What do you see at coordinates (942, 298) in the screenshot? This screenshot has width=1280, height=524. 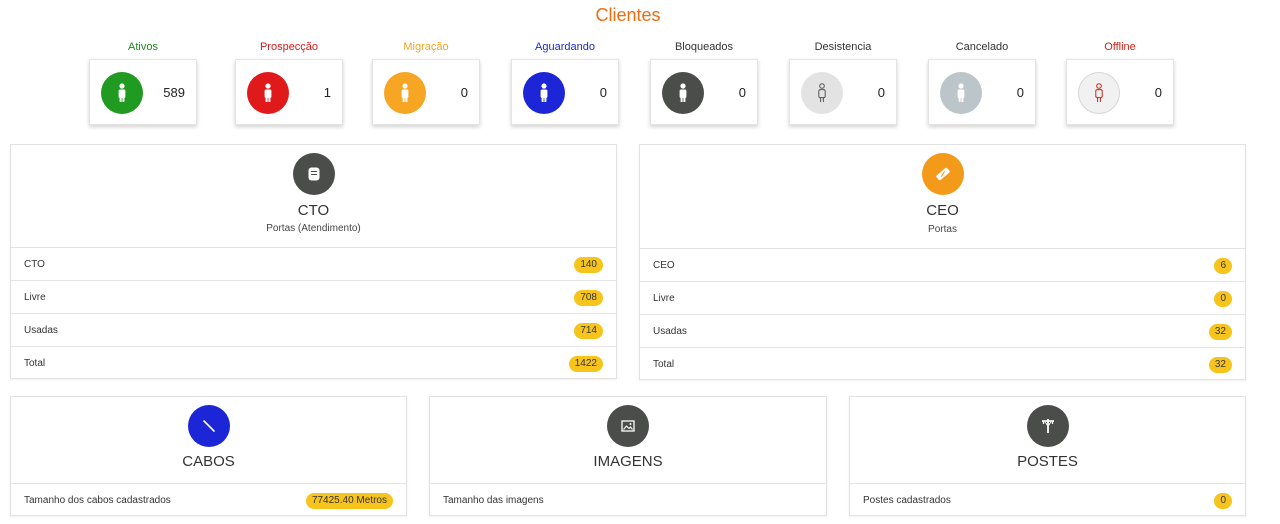 I see `table-row: Livre 0` at bounding box center [942, 298].